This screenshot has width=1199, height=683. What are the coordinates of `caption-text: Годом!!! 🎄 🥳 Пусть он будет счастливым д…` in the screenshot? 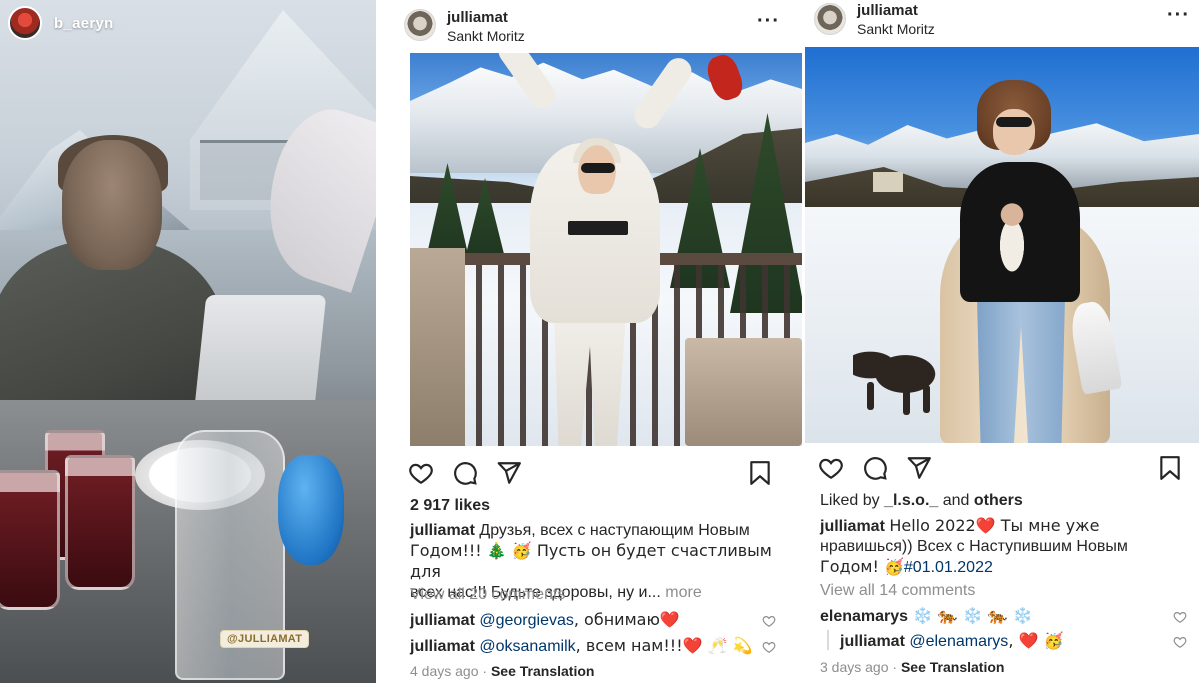 It's located at (591, 561).